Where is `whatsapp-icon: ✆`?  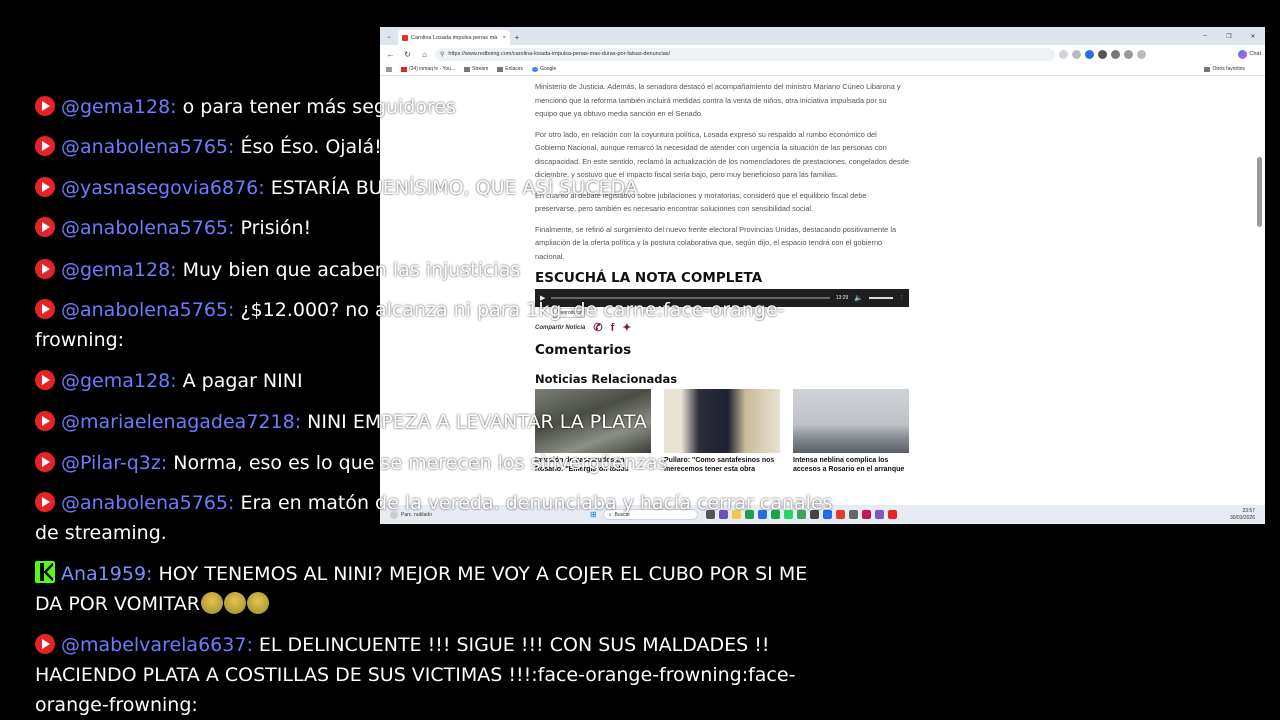
whatsapp-icon: ✆ is located at coordinates (597, 327).